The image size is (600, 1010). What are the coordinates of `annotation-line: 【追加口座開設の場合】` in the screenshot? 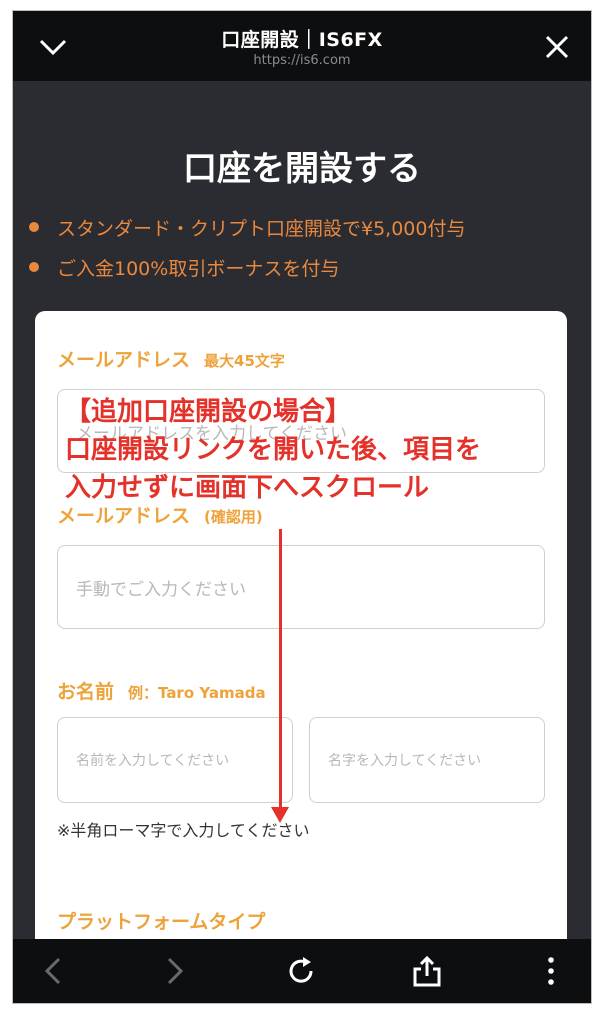 It's located at (208, 412).